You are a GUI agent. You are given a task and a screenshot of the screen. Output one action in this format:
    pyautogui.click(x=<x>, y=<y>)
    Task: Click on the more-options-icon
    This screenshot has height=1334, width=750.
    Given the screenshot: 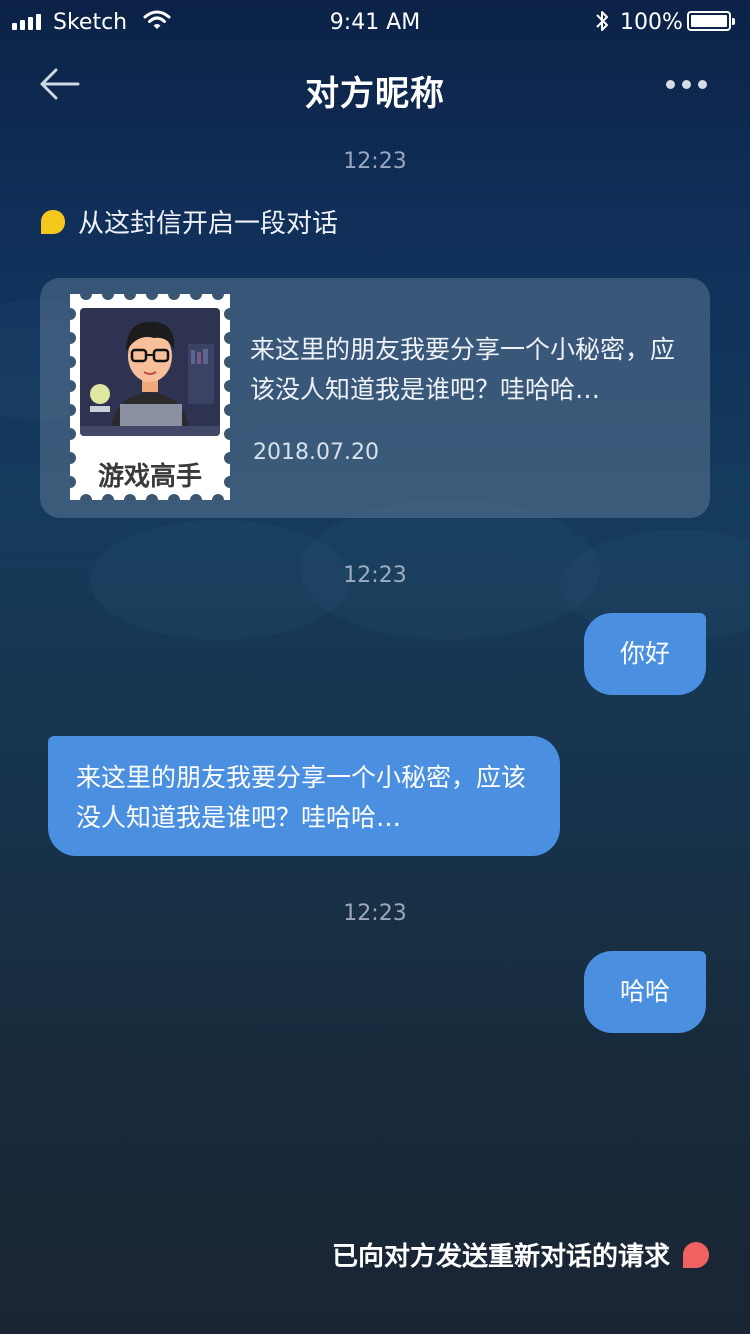 What is the action you would take?
    pyautogui.click(x=690, y=84)
    